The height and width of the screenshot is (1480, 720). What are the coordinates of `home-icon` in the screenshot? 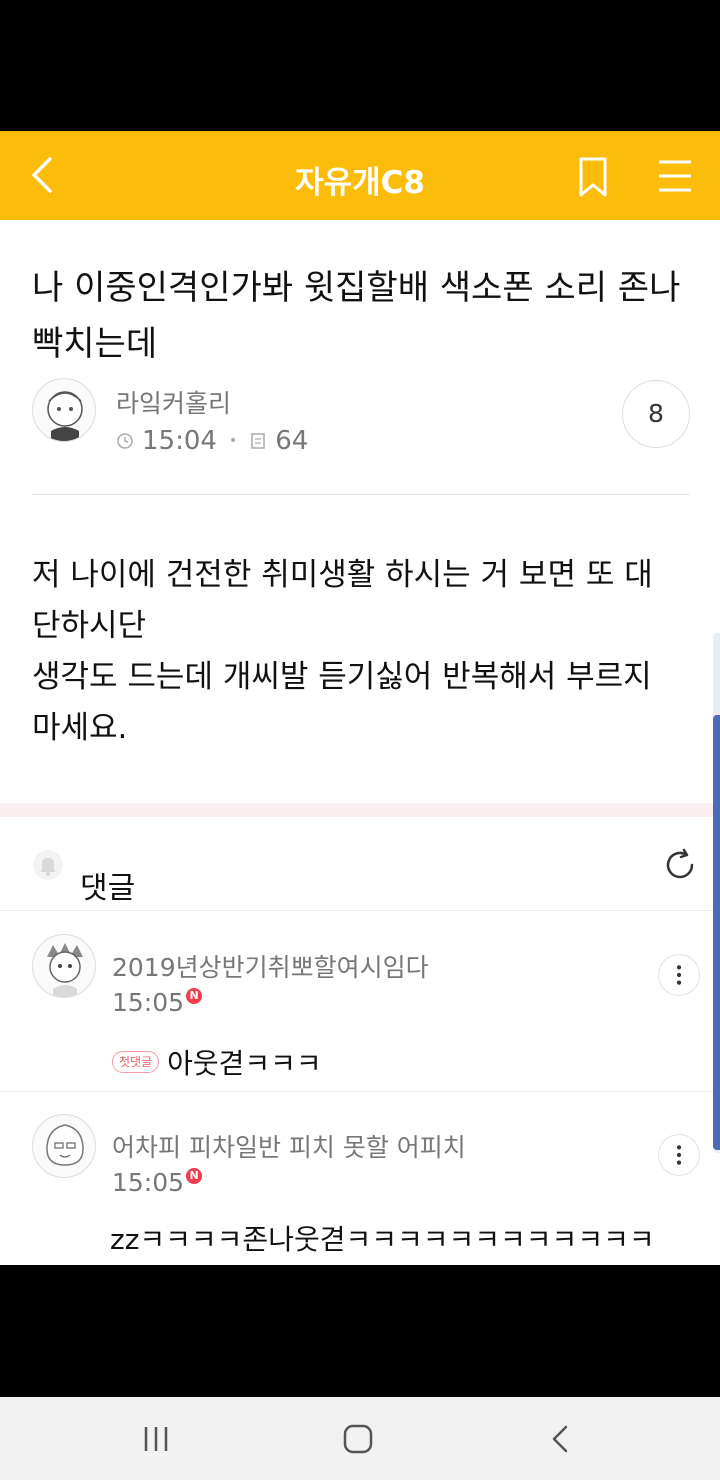 It's located at (358, 1439).